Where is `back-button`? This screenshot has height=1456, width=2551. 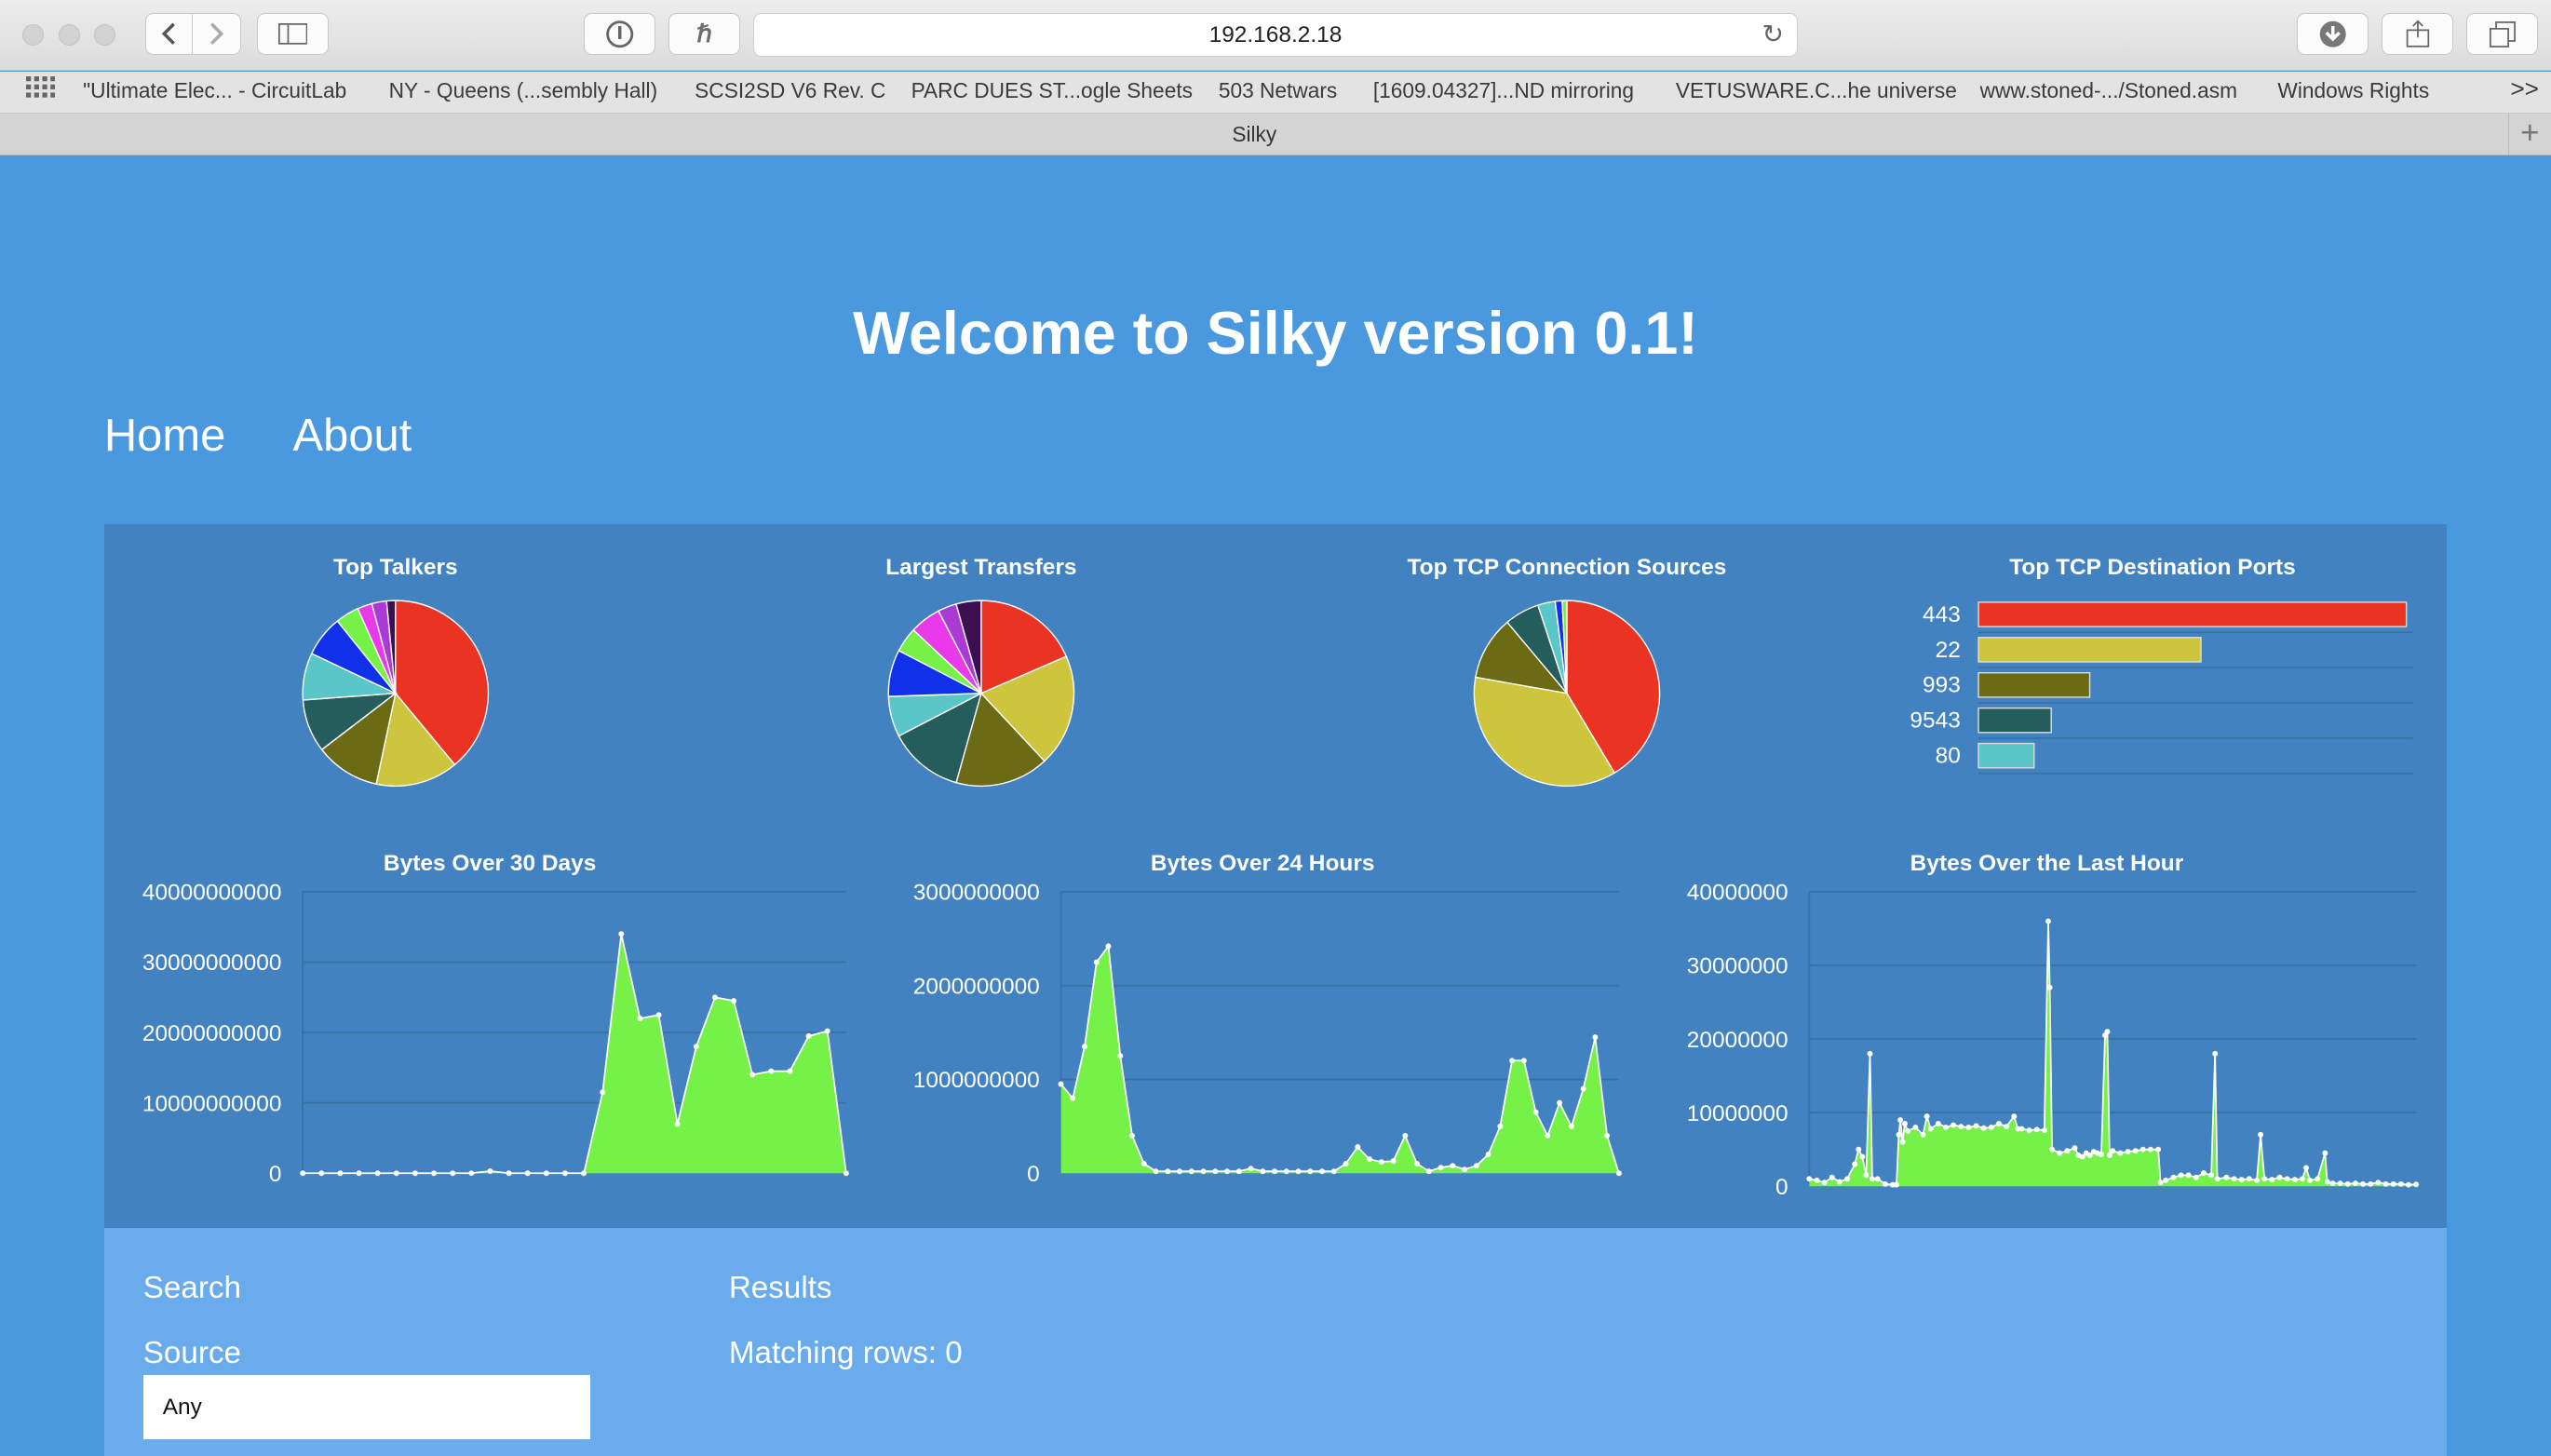 back-button is located at coordinates (169, 34).